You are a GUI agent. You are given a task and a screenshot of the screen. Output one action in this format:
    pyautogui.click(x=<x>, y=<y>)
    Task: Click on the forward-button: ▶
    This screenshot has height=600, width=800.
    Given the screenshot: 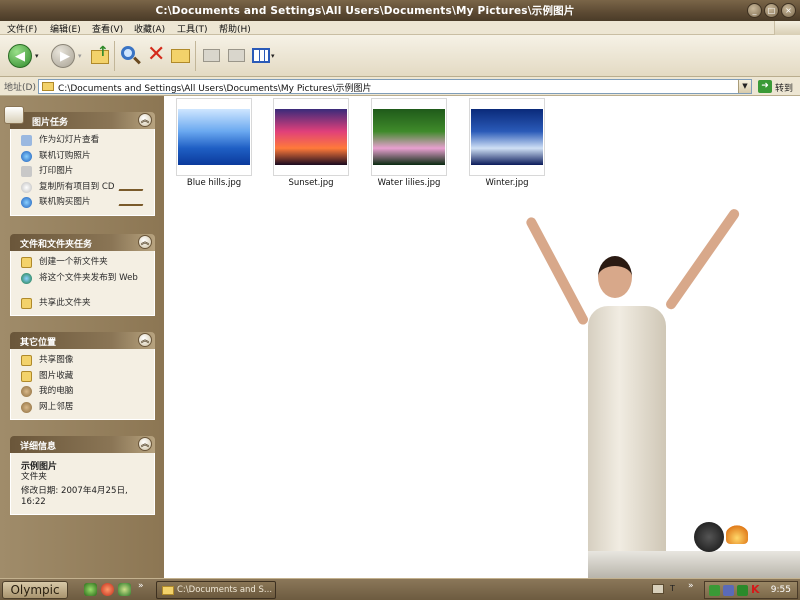 What is the action you would take?
    pyautogui.click(x=63, y=56)
    